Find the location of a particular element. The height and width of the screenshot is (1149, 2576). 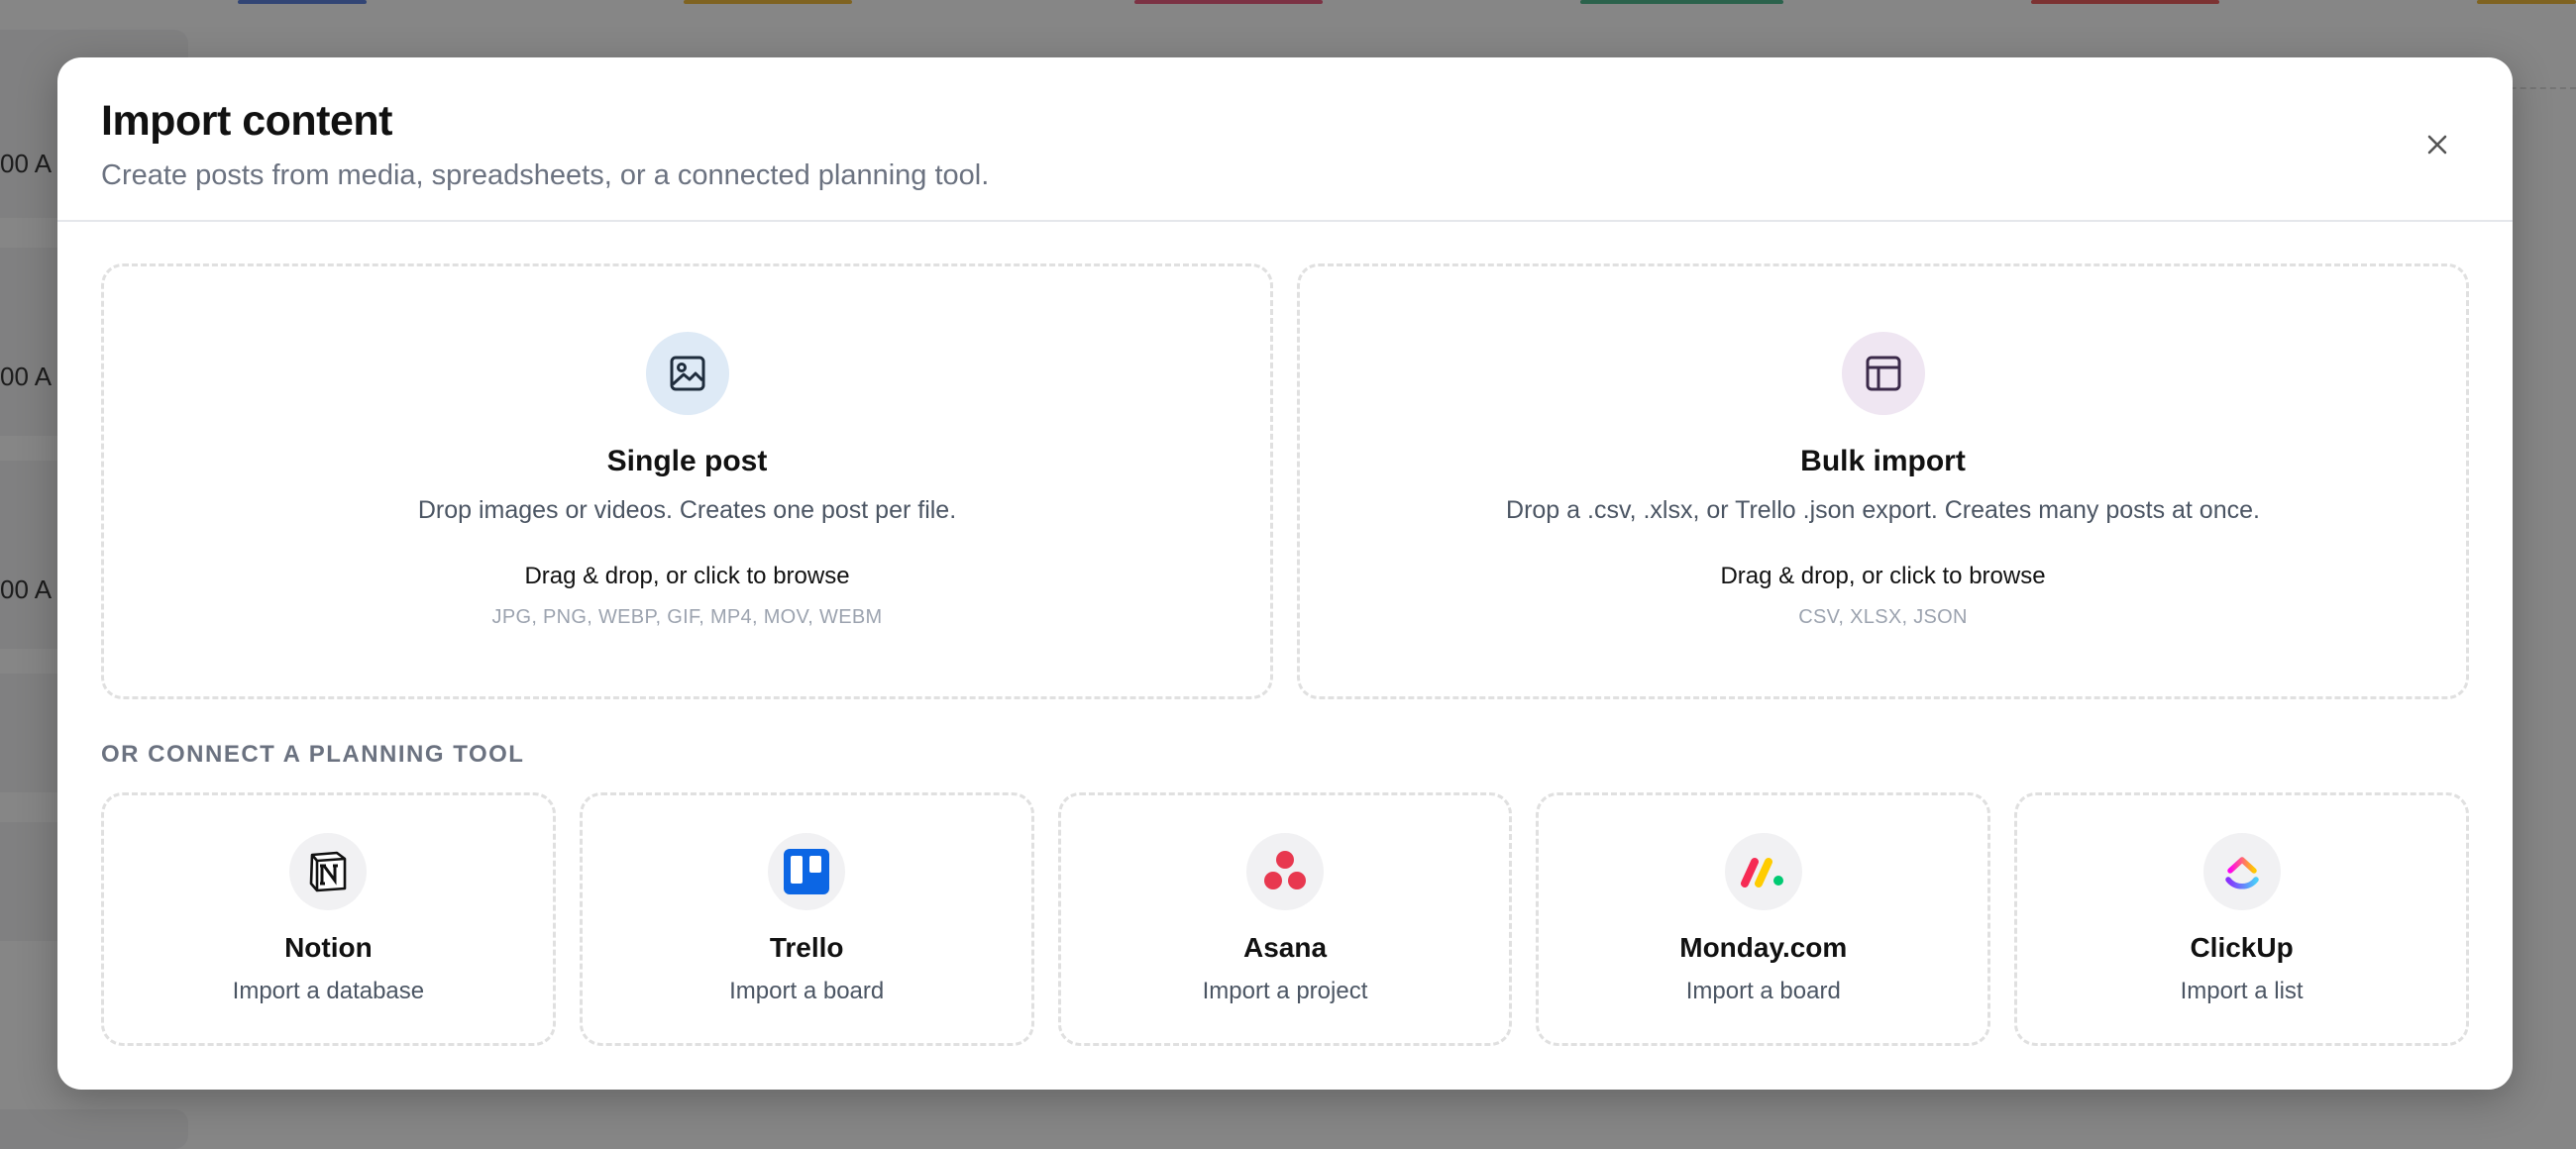

notion-icon-badge is located at coordinates (328, 871).